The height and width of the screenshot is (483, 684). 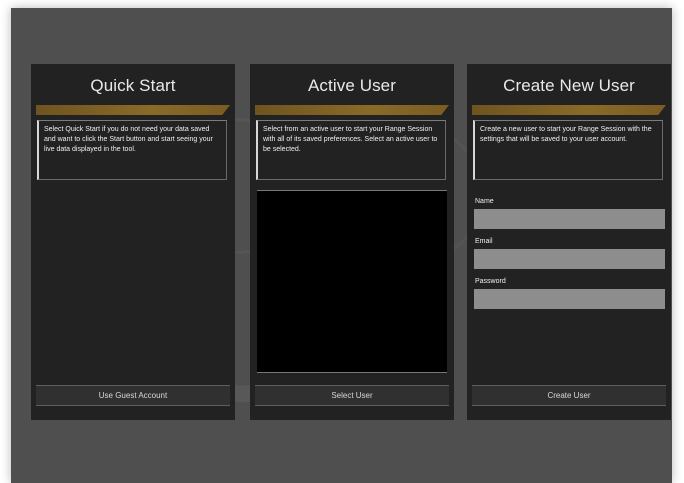 What do you see at coordinates (352, 395) in the screenshot?
I see `select-user-button: Select User` at bounding box center [352, 395].